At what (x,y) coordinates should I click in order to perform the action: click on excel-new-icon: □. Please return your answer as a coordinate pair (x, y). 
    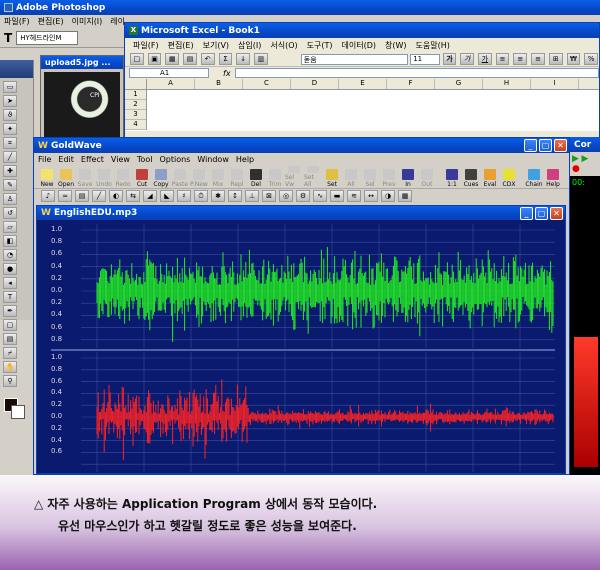
    Looking at the image, I should click on (137, 59).